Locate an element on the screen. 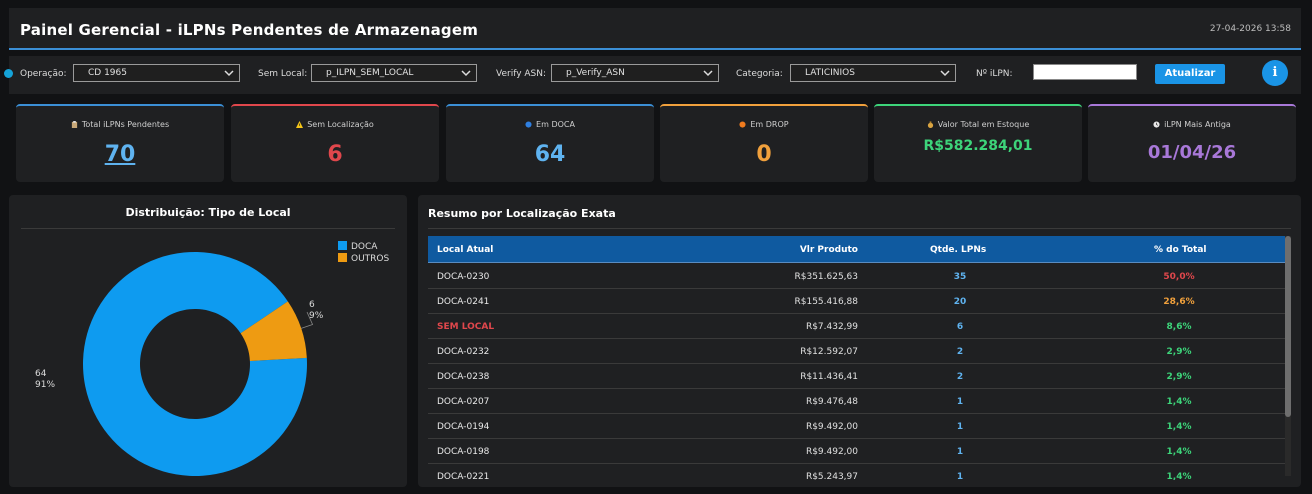 The width and height of the screenshot is (1312, 494). ilpn-input is located at coordinates (1085, 72).